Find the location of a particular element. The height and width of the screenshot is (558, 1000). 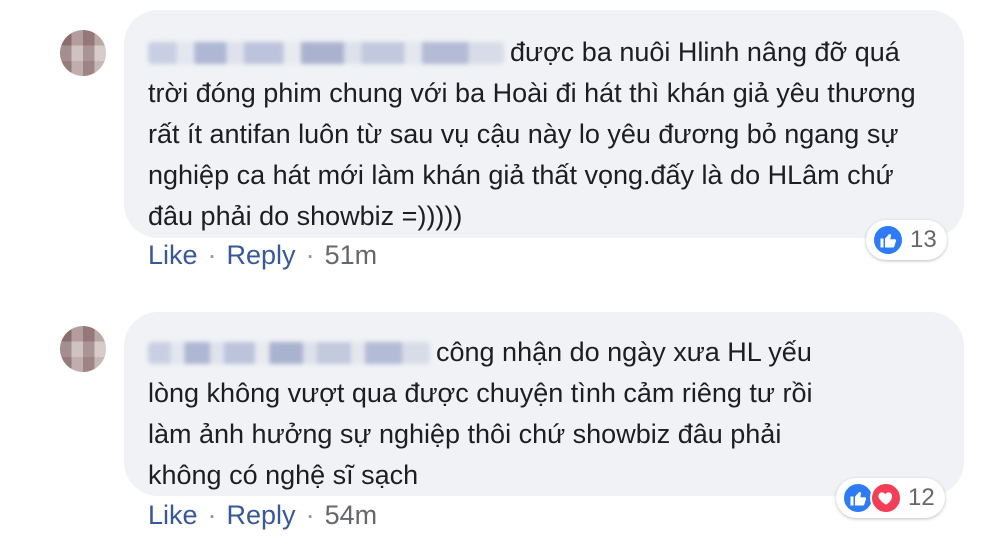

comment-actions: Like · Reply · 54m is located at coordinates (262, 515).